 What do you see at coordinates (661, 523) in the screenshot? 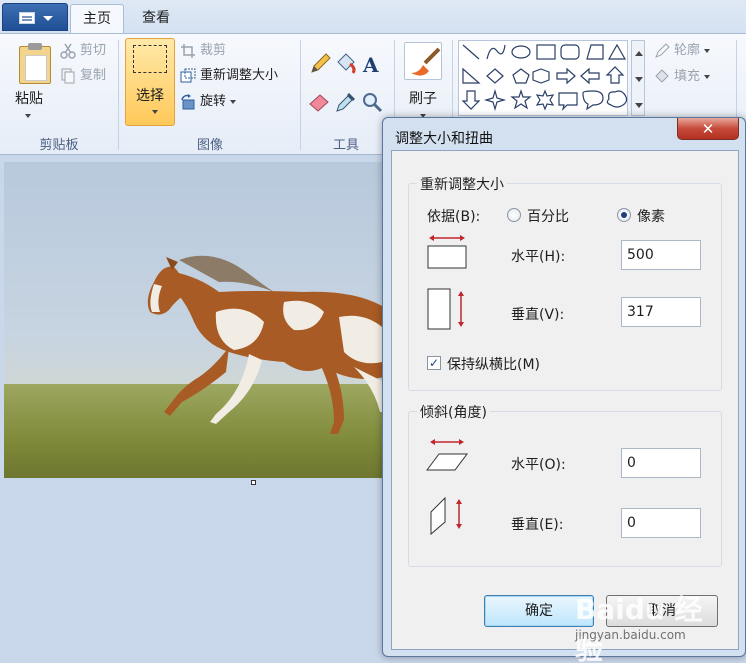
I see `skew-vertical-input: 0` at bounding box center [661, 523].